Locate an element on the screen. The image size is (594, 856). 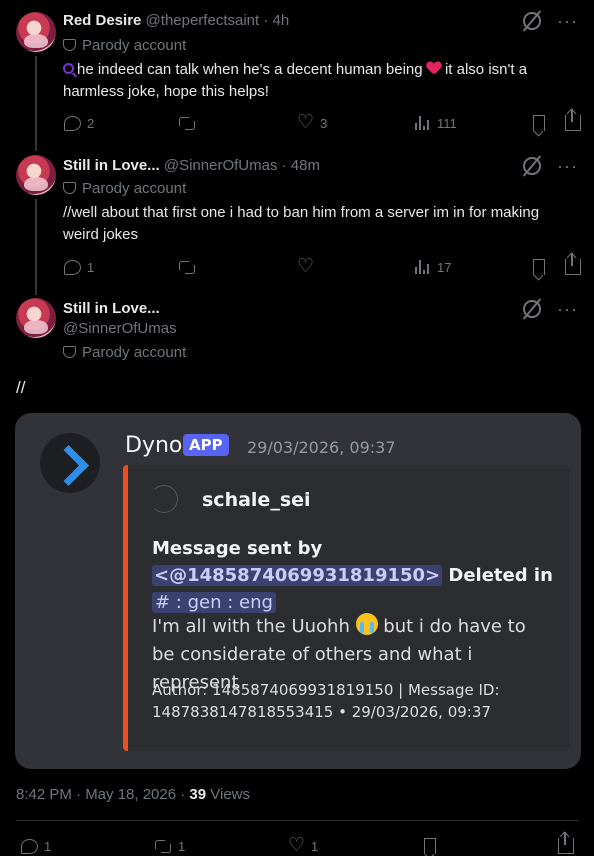
divider is located at coordinates (297, 820).